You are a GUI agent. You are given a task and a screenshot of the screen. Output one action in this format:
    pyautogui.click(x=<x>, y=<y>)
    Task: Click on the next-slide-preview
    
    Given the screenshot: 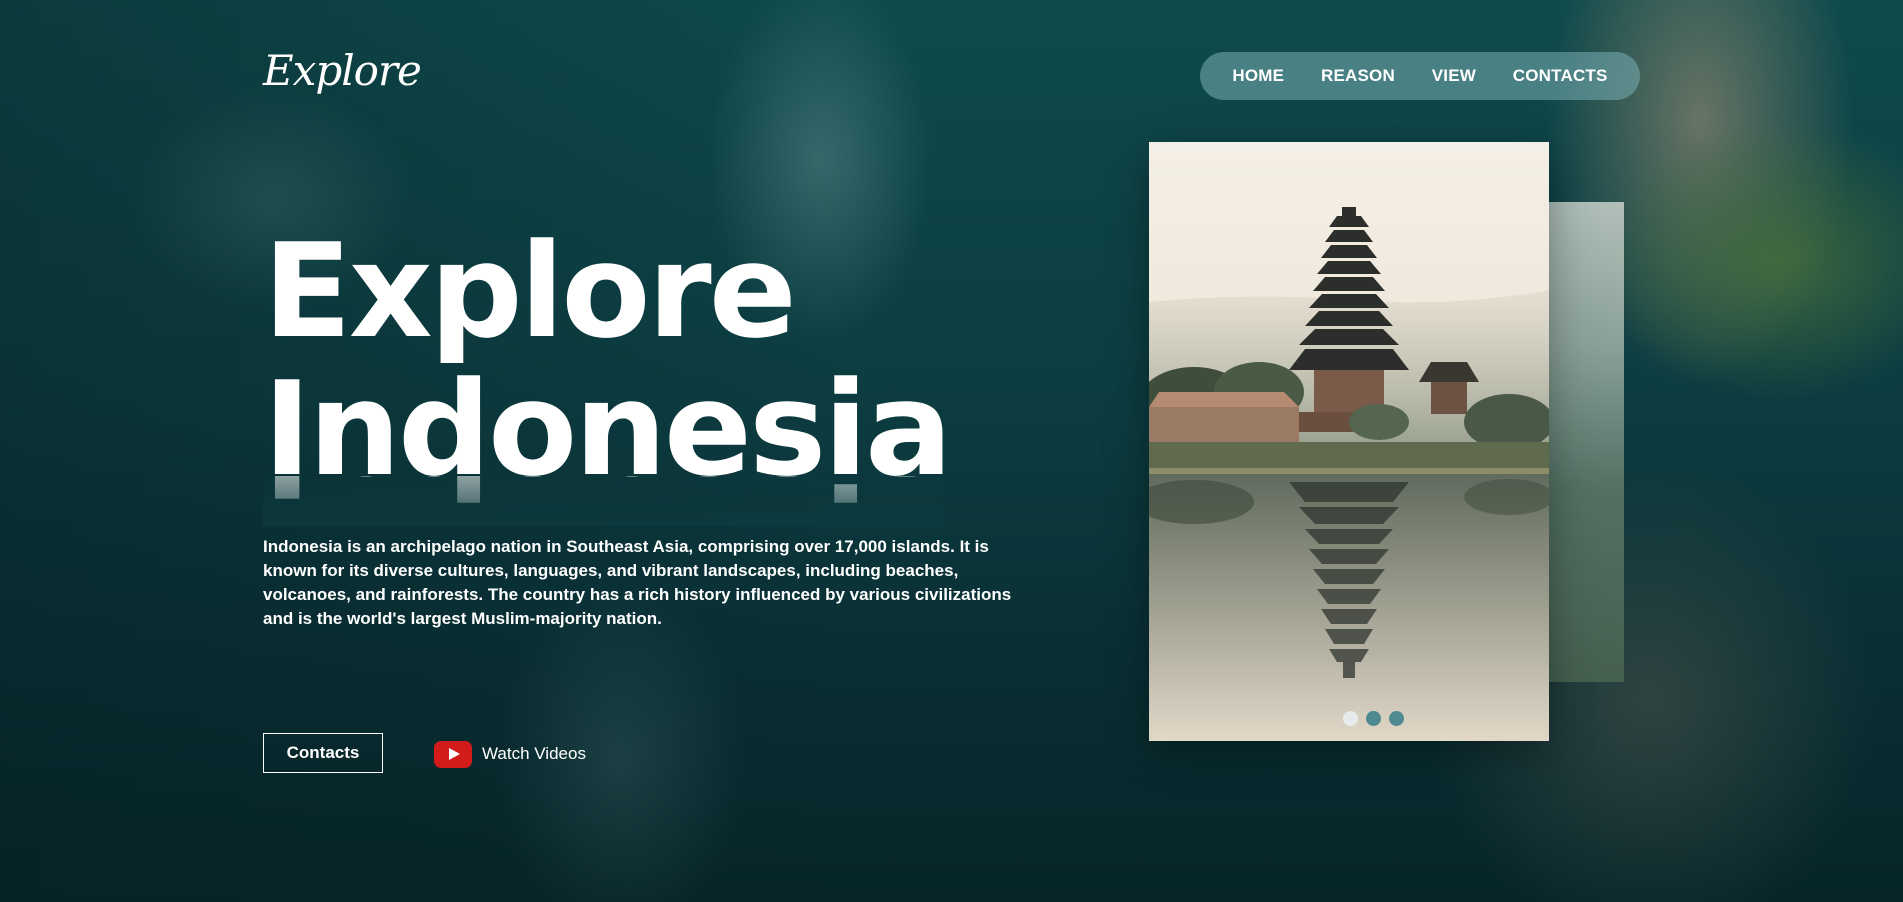 What is the action you would take?
    pyautogui.click(x=1586, y=442)
    